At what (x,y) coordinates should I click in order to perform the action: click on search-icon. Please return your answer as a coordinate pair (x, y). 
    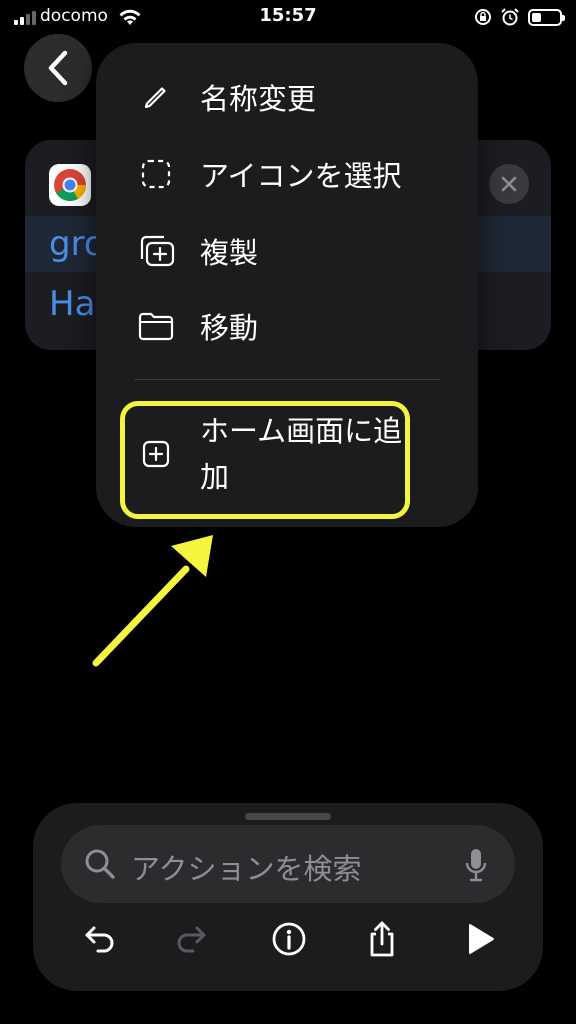
    Looking at the image, I should click on (100, 864).